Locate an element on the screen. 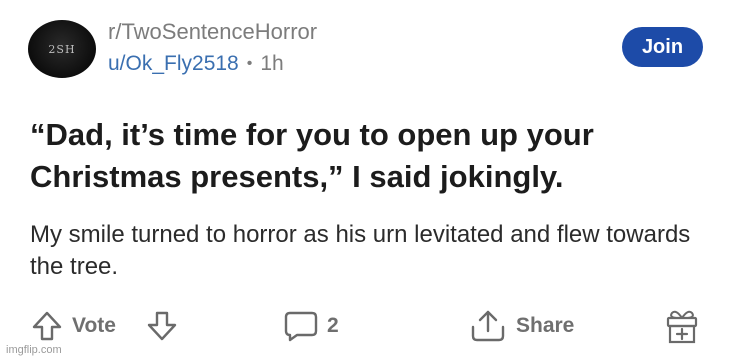 The image size is (733, 359). arrow-up-icon is located at coordinates (47, 326).